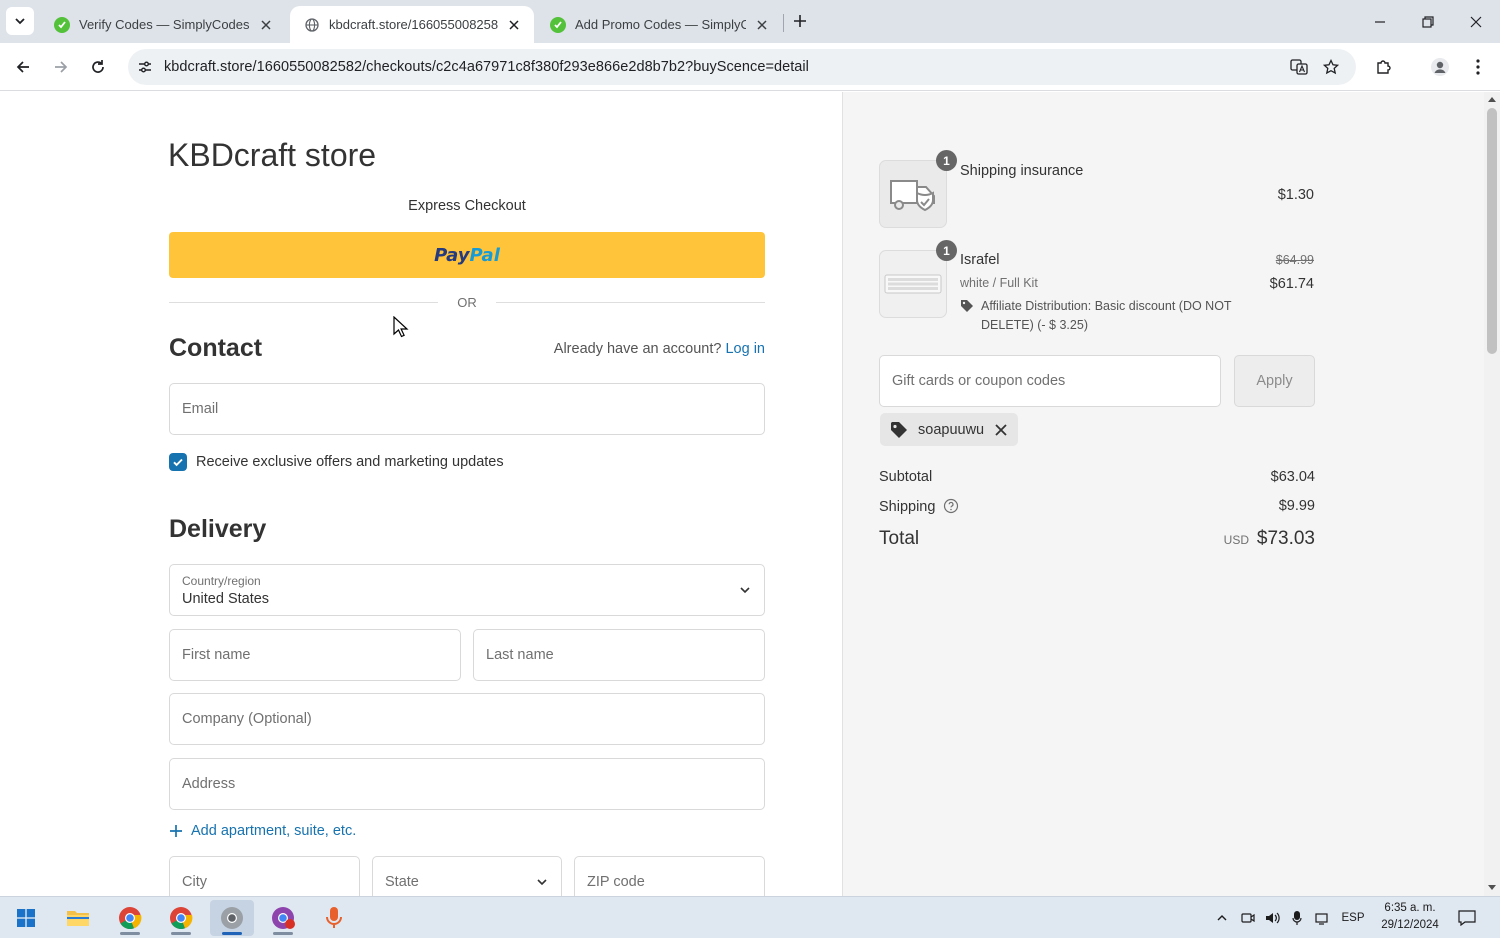 Image resolution: width=1500 pixels, height=939 pixels. I want to click on tab-add-promo-codes: Add Promo Codes — SimplyCodes, so click(659, 24).